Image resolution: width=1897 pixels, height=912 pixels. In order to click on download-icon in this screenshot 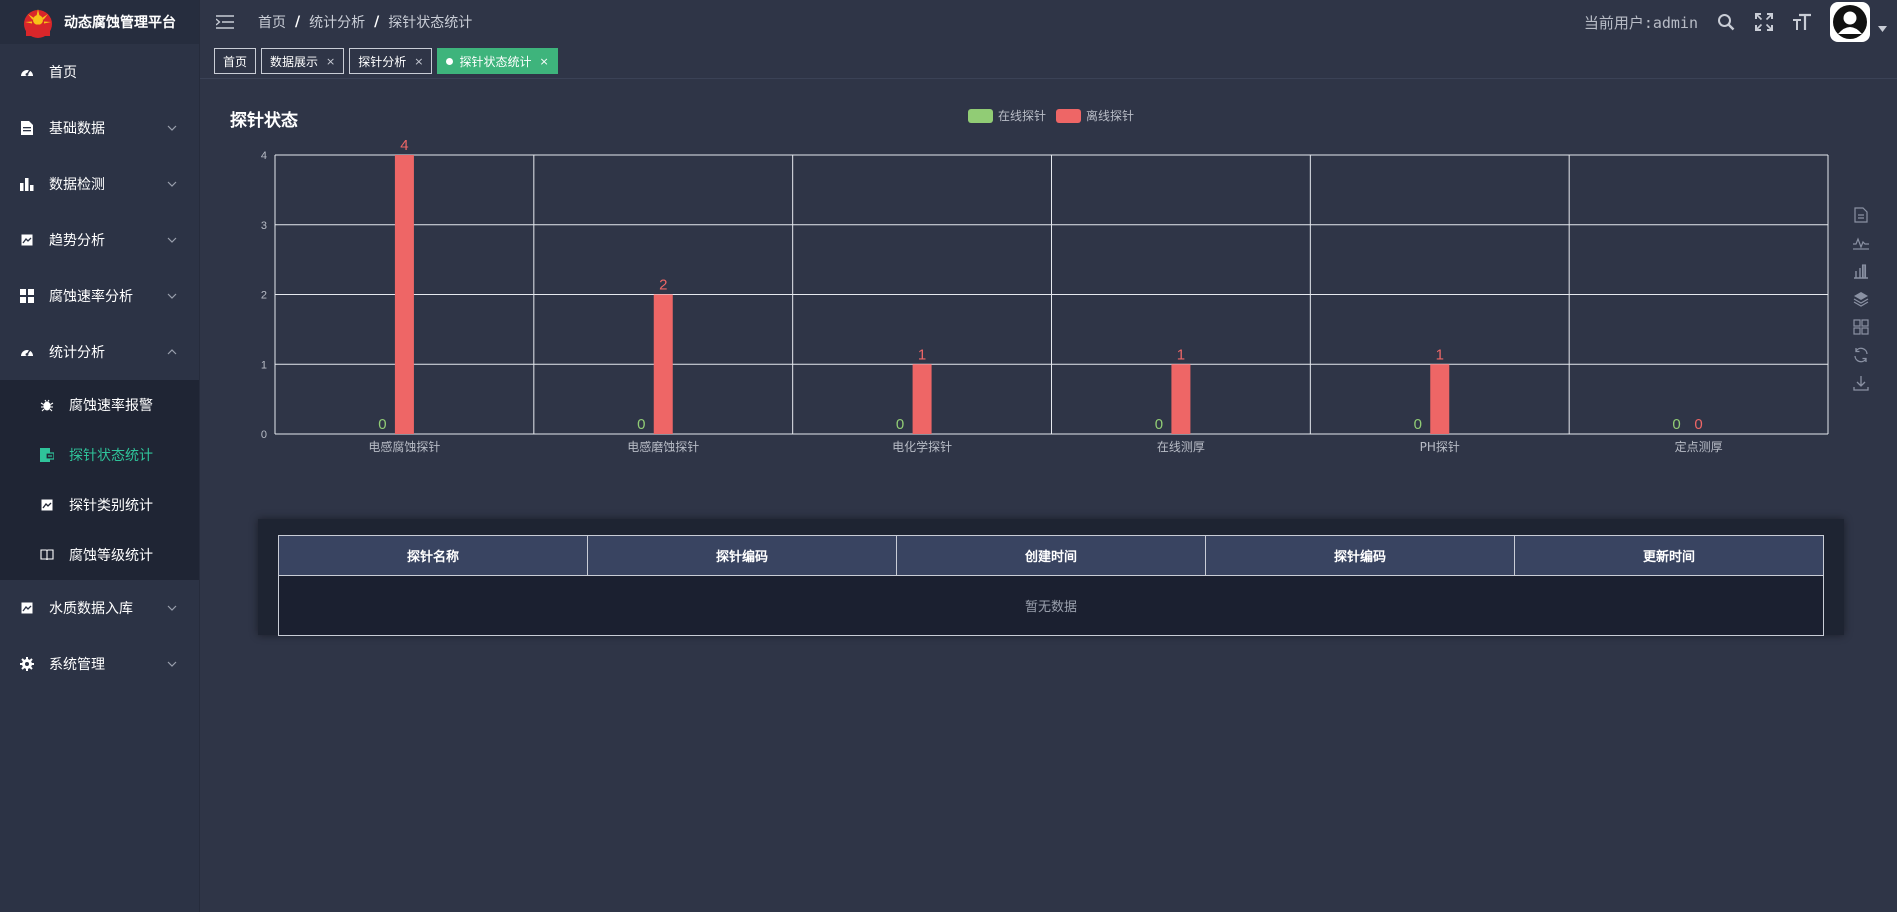, I will do `click(1861, 383)`.